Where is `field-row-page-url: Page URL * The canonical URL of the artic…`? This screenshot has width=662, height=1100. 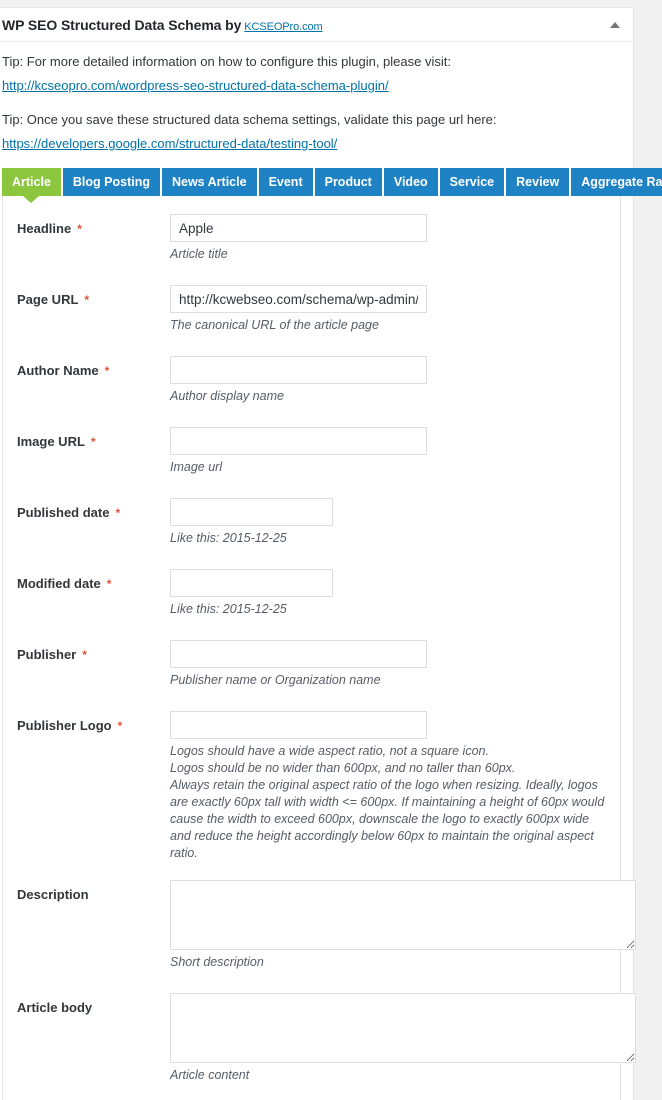
field-row-page-url: Page URL * The canonical URL of the artic… is located at coordinates (311, 320).